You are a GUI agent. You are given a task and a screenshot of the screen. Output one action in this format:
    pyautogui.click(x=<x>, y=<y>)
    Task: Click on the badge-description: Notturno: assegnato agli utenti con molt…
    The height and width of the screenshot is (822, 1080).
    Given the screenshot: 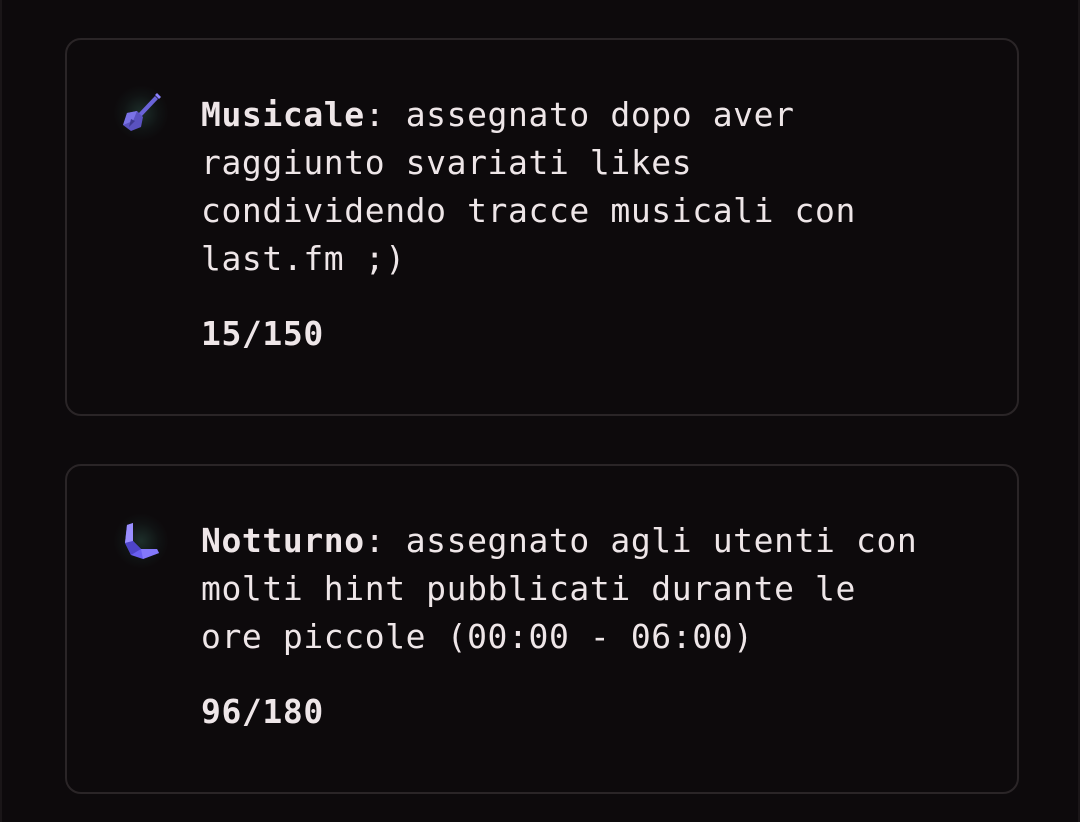 What is the action you would take?
    pyautogui.click(x=591, y=589)
    